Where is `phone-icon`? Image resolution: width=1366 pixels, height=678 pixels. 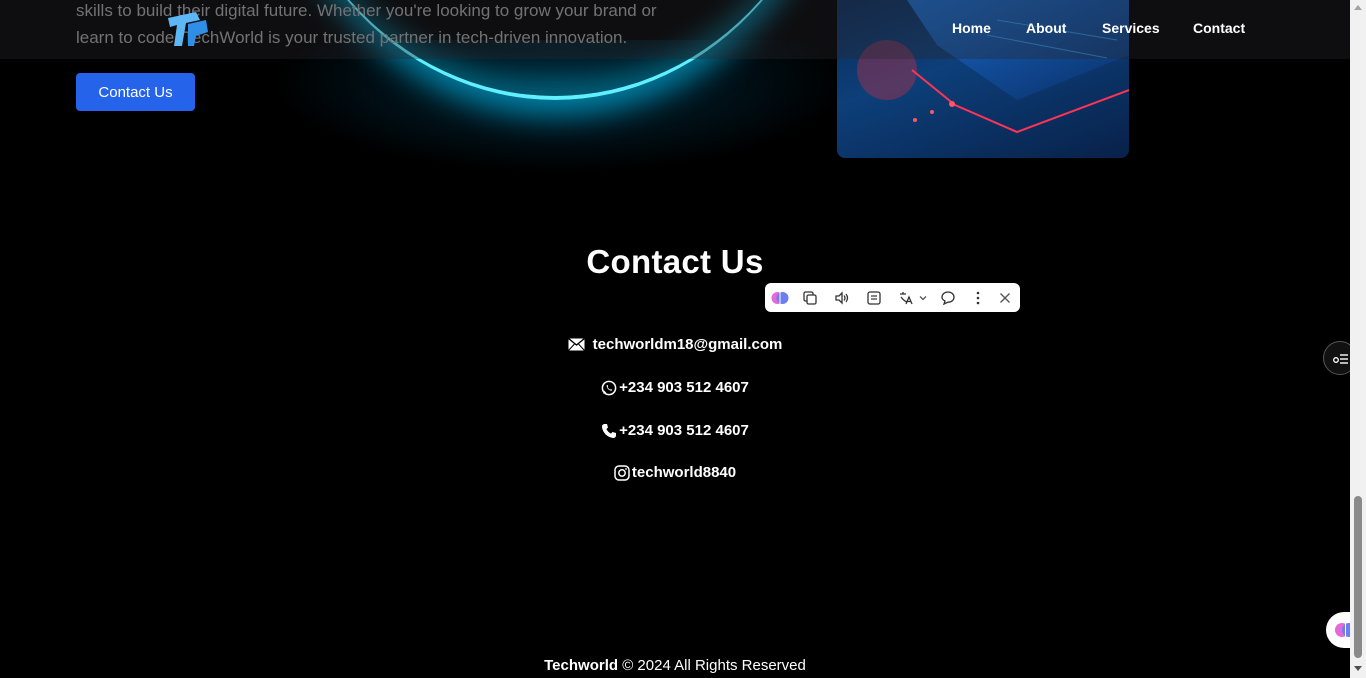
phone-icon is located at coordinates (609, 430).